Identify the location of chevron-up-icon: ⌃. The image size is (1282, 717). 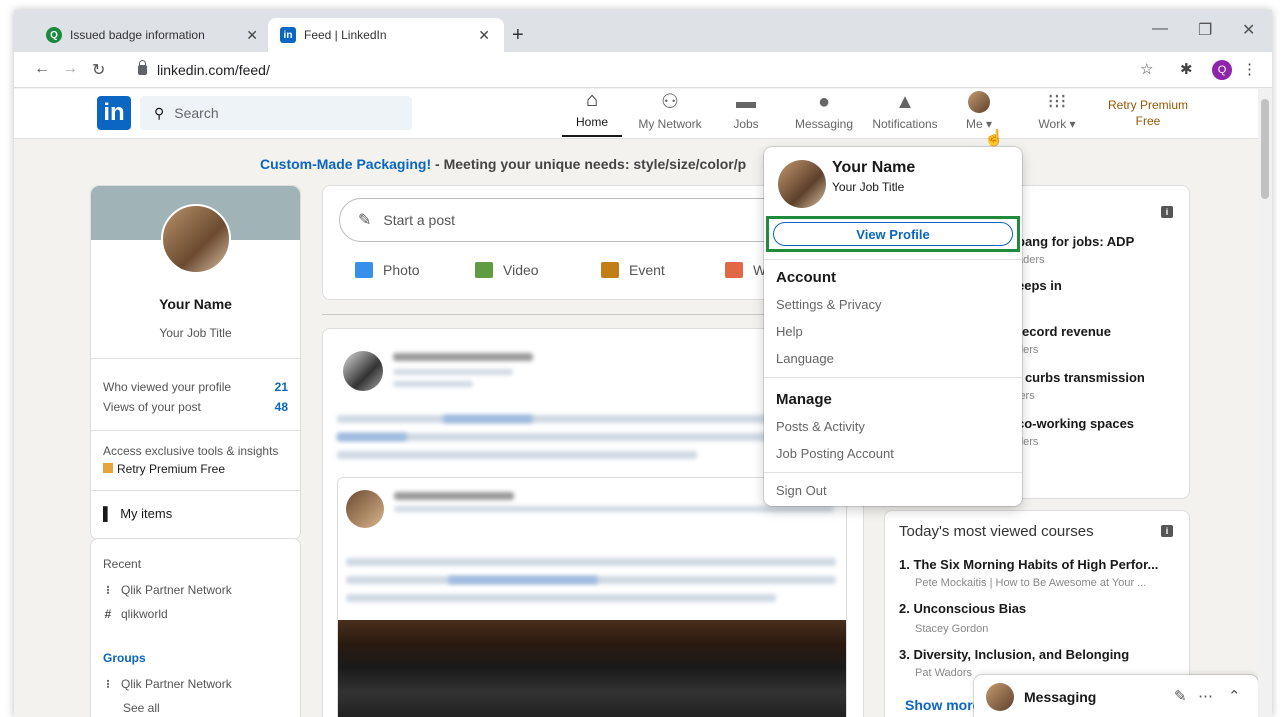
(1234, 696).